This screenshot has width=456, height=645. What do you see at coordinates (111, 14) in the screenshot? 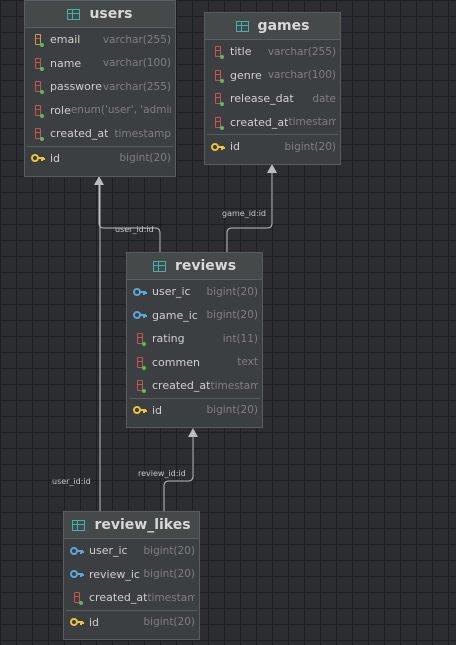
I see `table-name: users` at bounding box center [111, 14].